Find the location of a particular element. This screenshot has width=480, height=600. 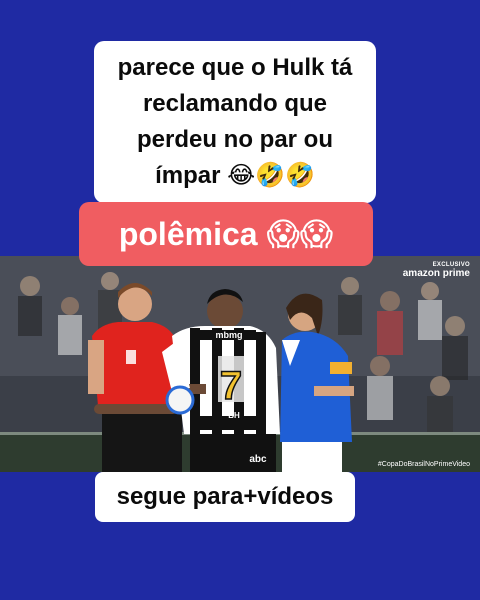

caption-line-2: reclamando que is located at coordinates (235, 103).